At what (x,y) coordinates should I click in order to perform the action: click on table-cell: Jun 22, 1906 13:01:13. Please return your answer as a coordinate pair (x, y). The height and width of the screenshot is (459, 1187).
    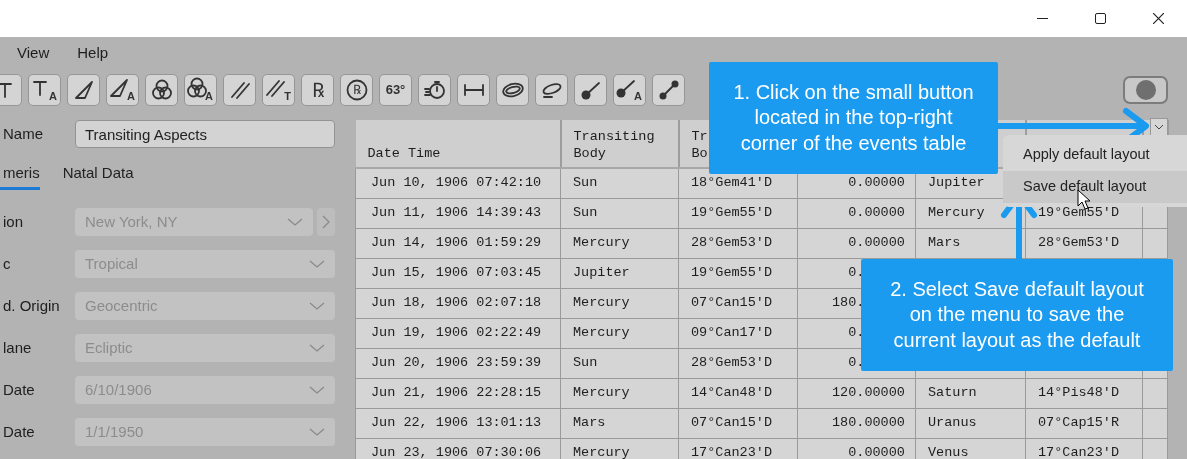
    Looking at the image, I should click on (458, 423).